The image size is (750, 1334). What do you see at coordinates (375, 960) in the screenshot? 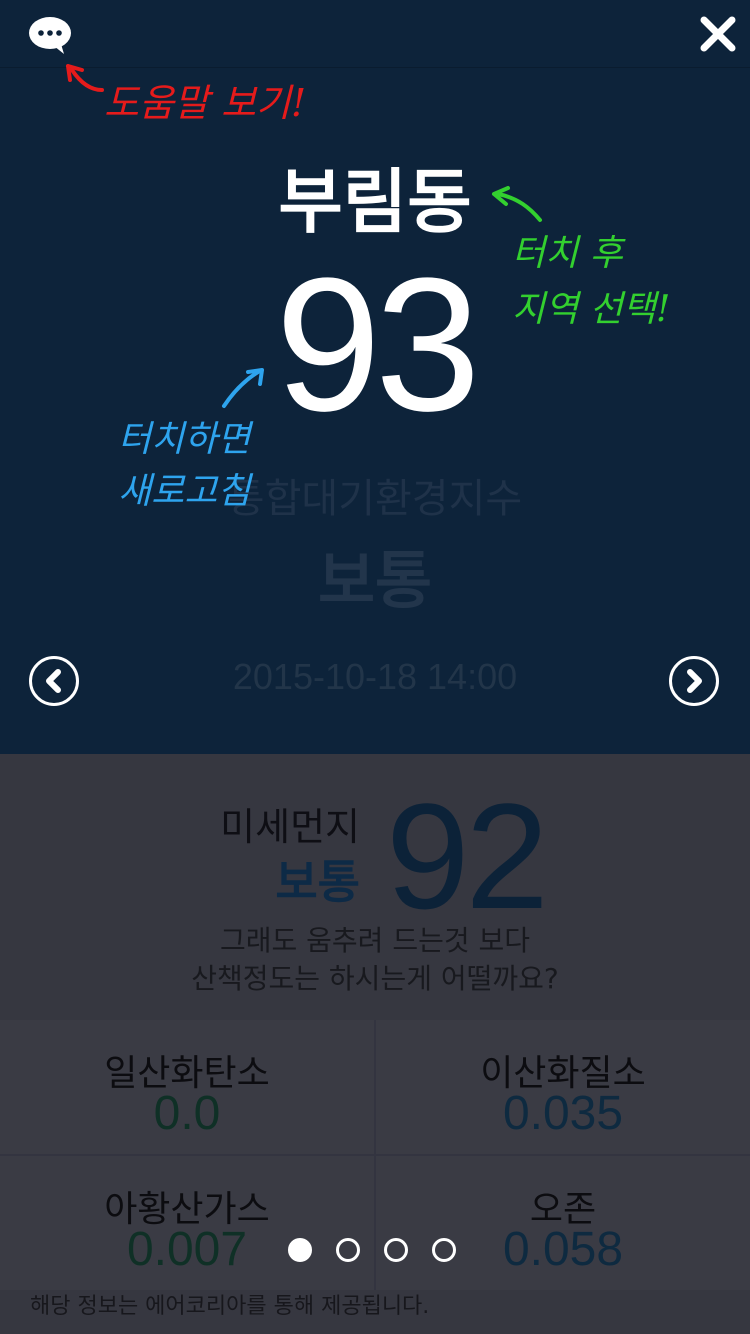
I see `dust-message: 그래도 움추려 드는것 보다 산책정도는 하시는게 어떨까요?` at bounding box center [375, 960].